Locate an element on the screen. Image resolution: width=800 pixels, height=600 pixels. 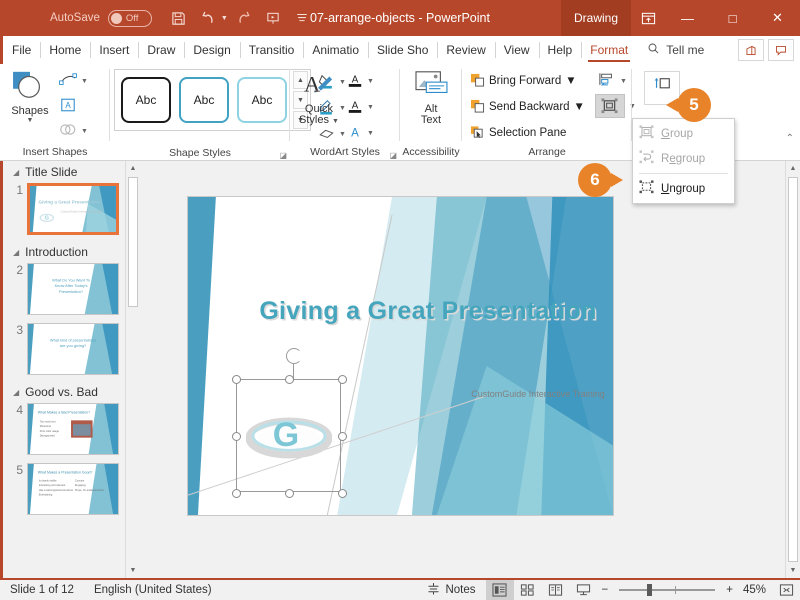
zoom-slider-handle is located at coordinates (650, 590).